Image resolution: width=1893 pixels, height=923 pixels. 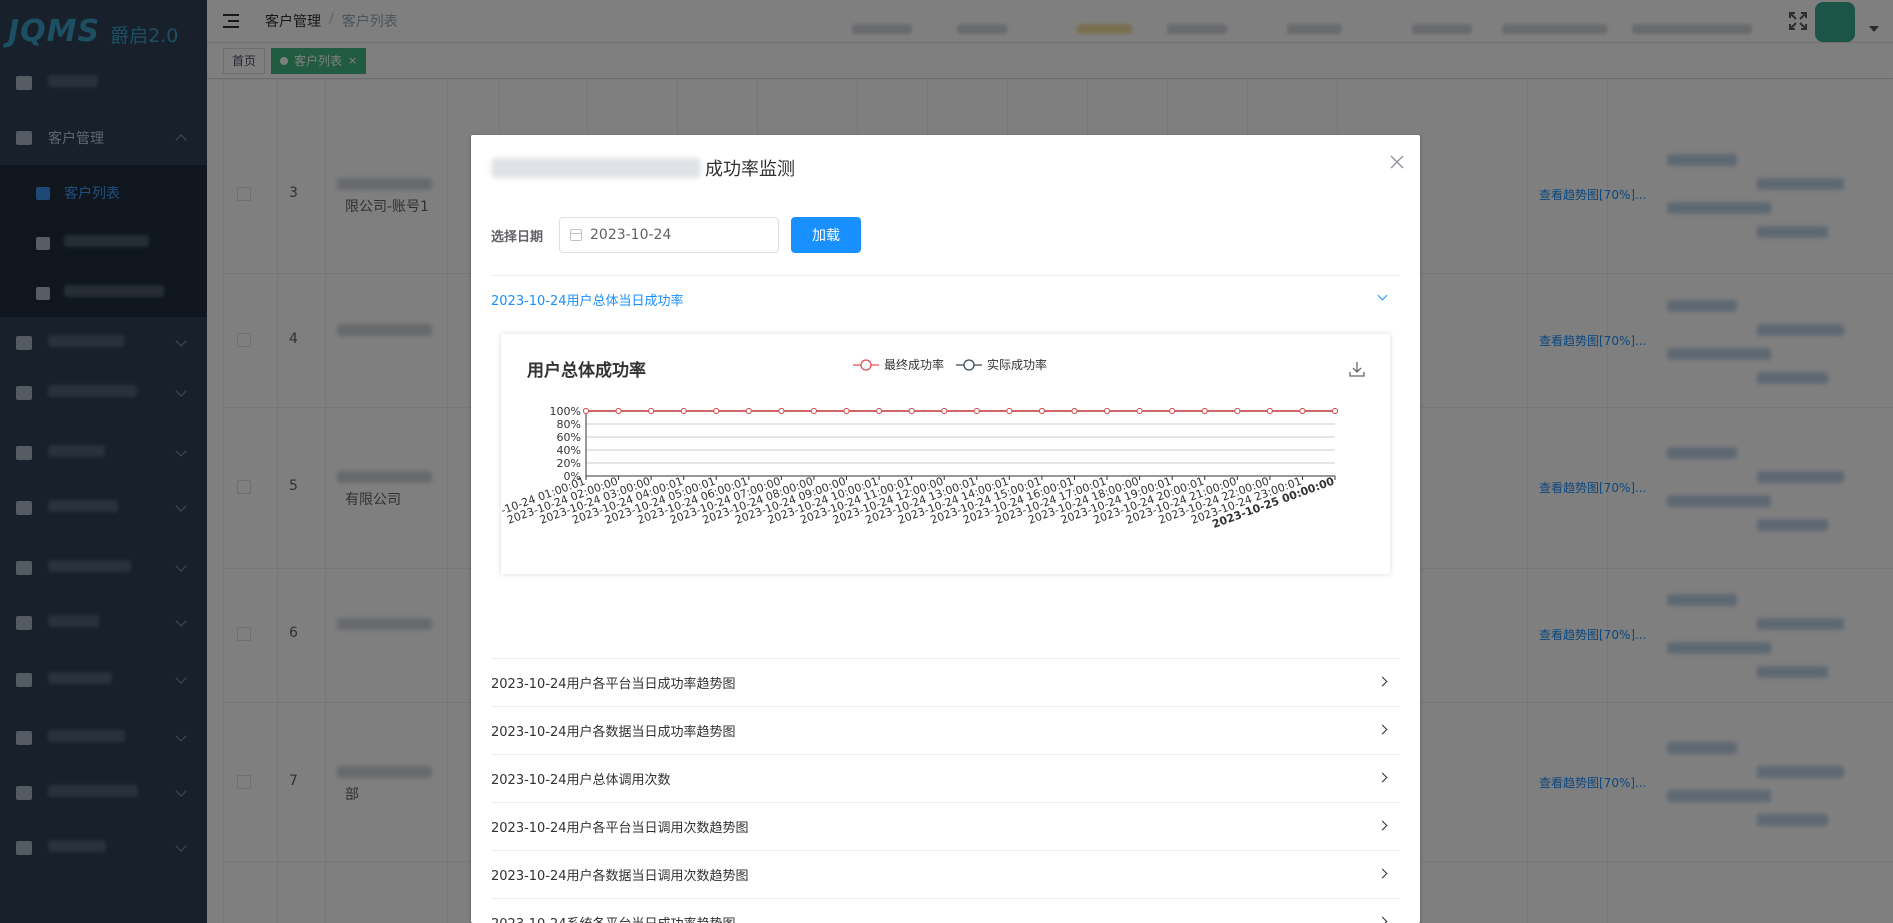 I want to click on y-tick-label: 80%, so click(x=569, y=424).